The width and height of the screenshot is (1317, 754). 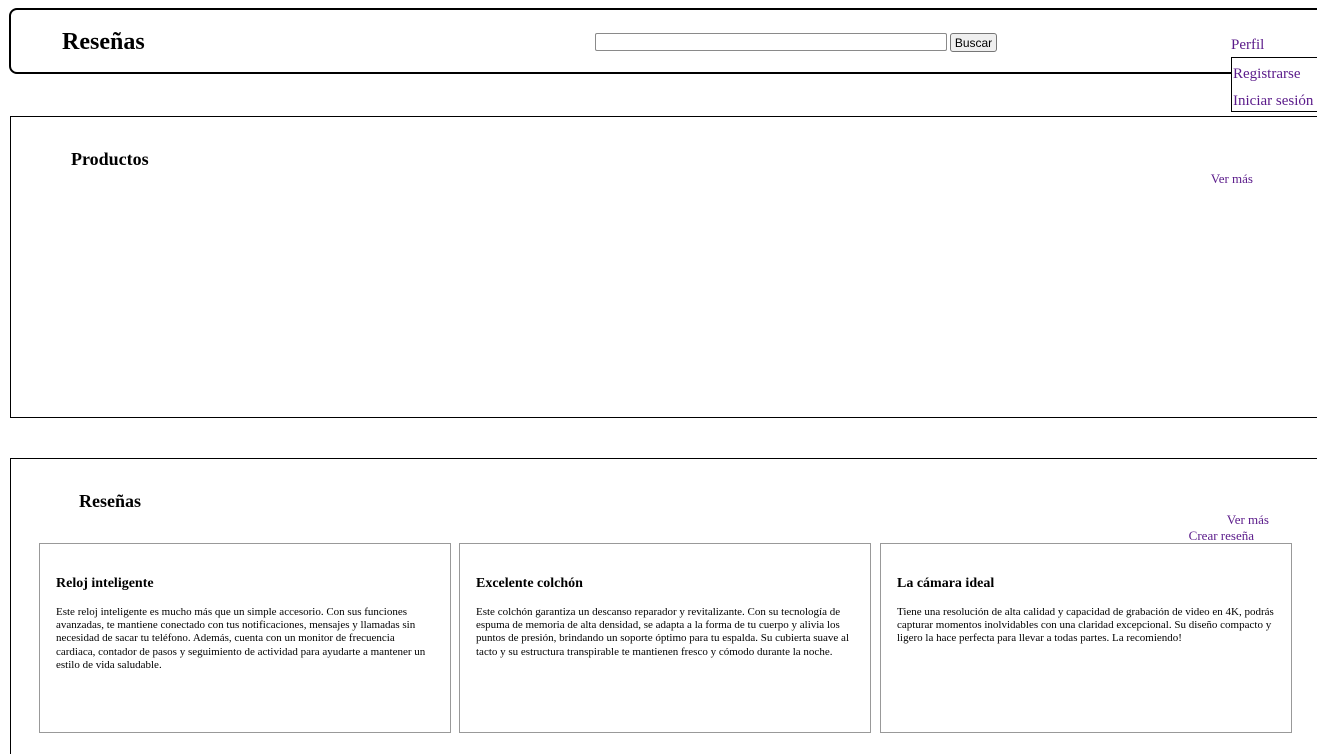 I want to click on review-card-title: La cámara ideal, so click(x=946, y=583).